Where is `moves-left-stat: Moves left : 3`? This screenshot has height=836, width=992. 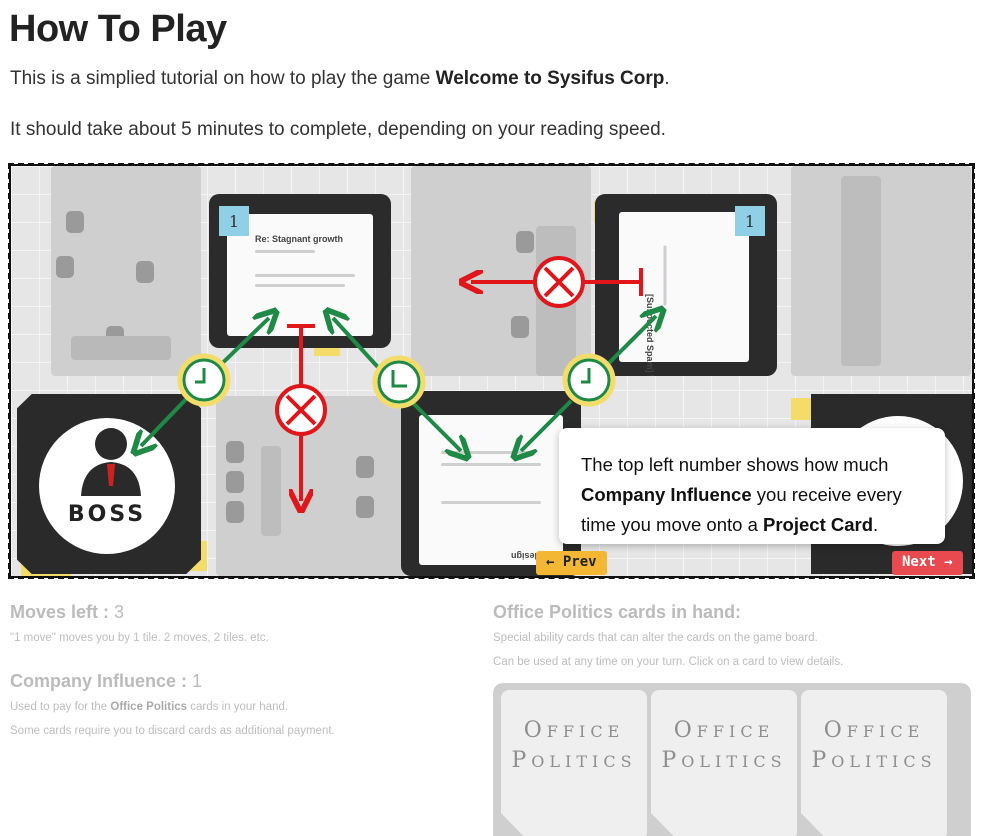 moves-left-stat: Moves left : 3 is located at coordinates (67, 612).